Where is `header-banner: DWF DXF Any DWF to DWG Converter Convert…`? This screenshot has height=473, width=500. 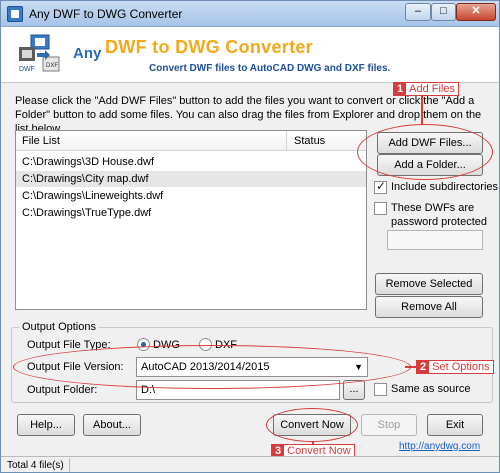
header-banner: DWF DXF Any DWF to DWG Converter Convert… is located at coordinates (250, 55).